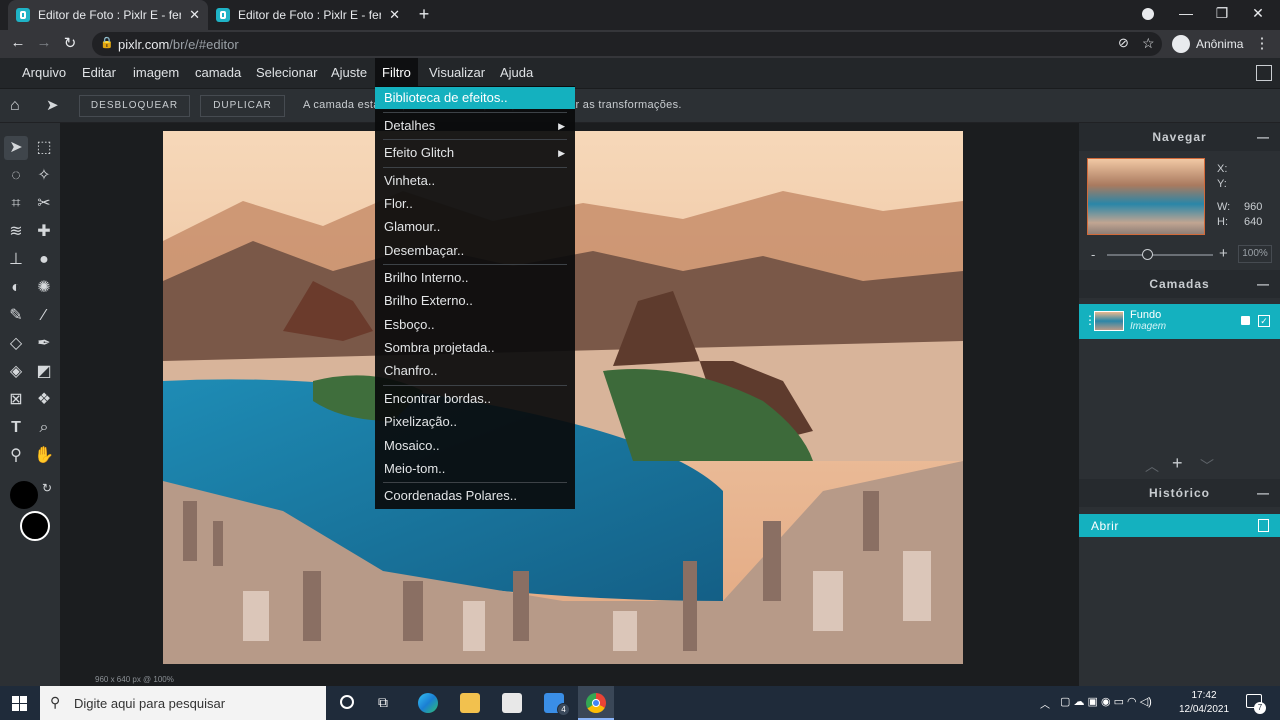  I want to click on layer-up-icon: ︿, so click(1152, 466).